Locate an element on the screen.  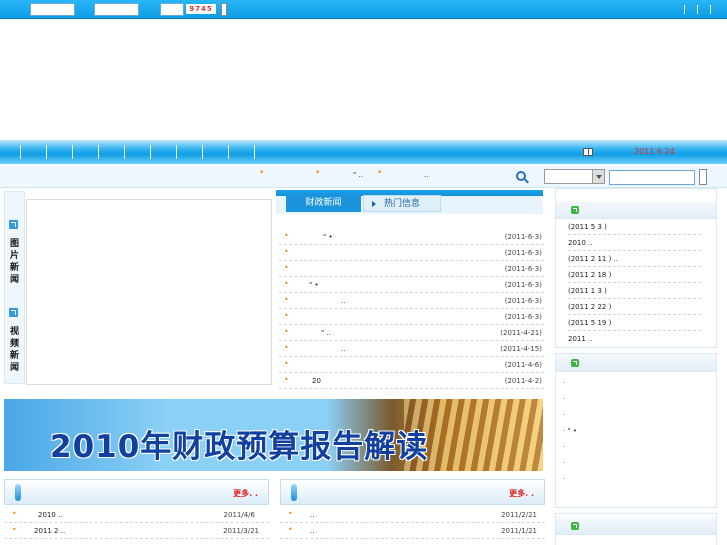
book-icon is located at coordinates (588, 152).